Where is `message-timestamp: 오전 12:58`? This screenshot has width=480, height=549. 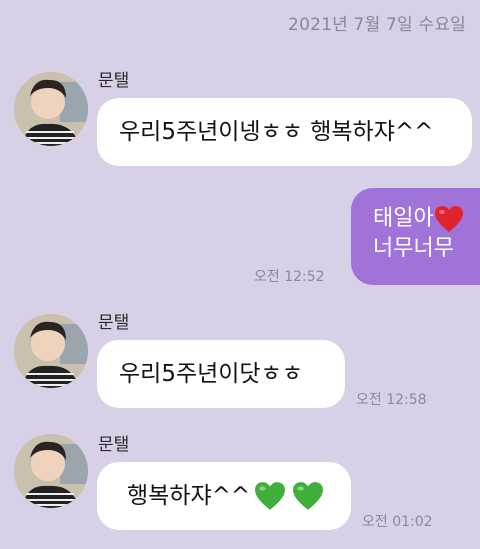 message-timestamp: 오전 12:58 is located at coordinates (391, 400).